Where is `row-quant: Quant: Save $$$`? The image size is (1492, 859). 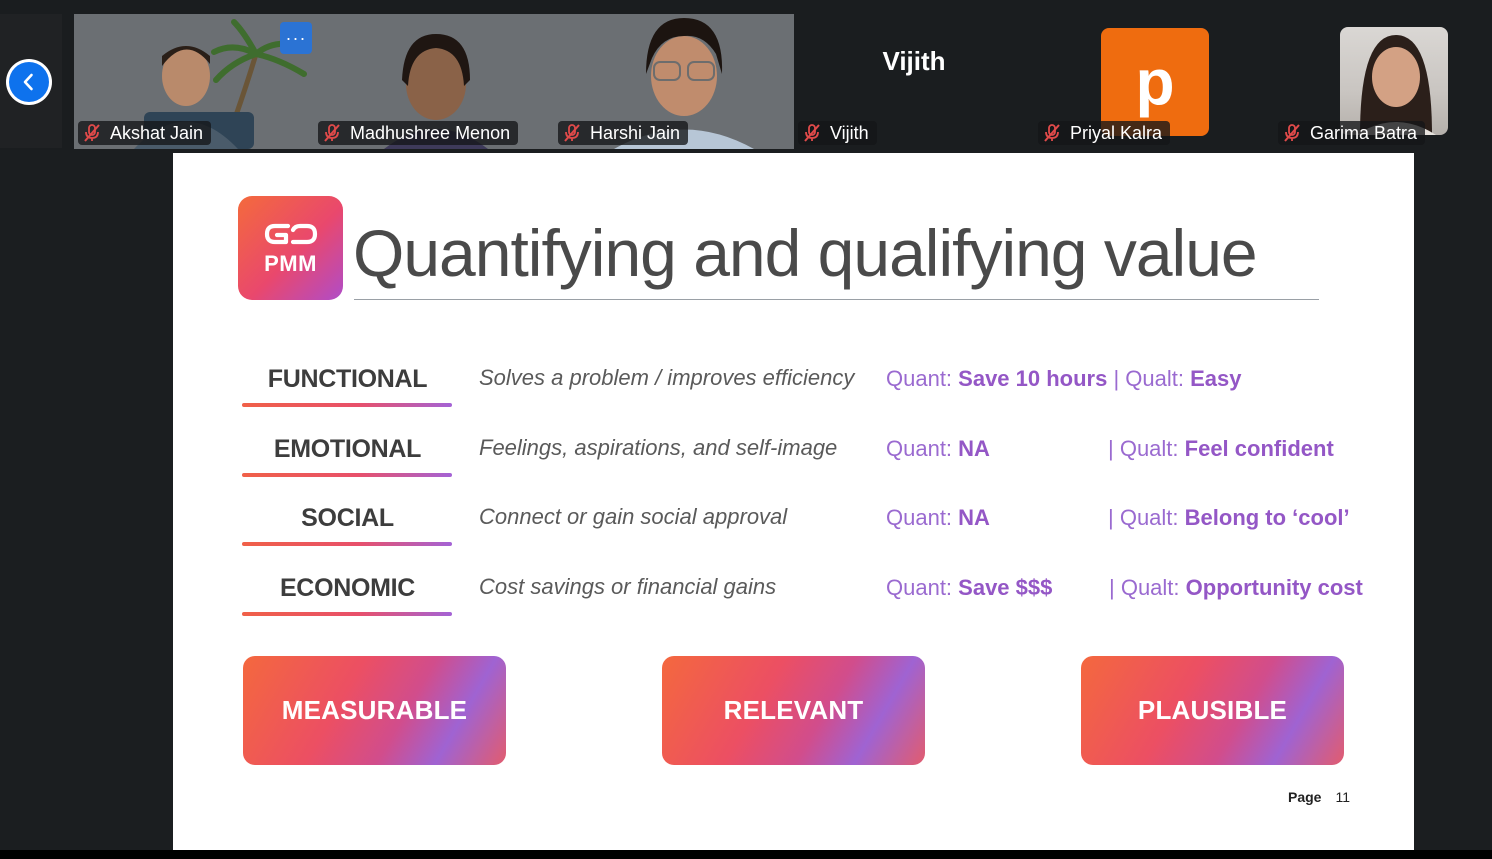
row-quant: Quant: Save $$$ is located at coordinates (969, 587).